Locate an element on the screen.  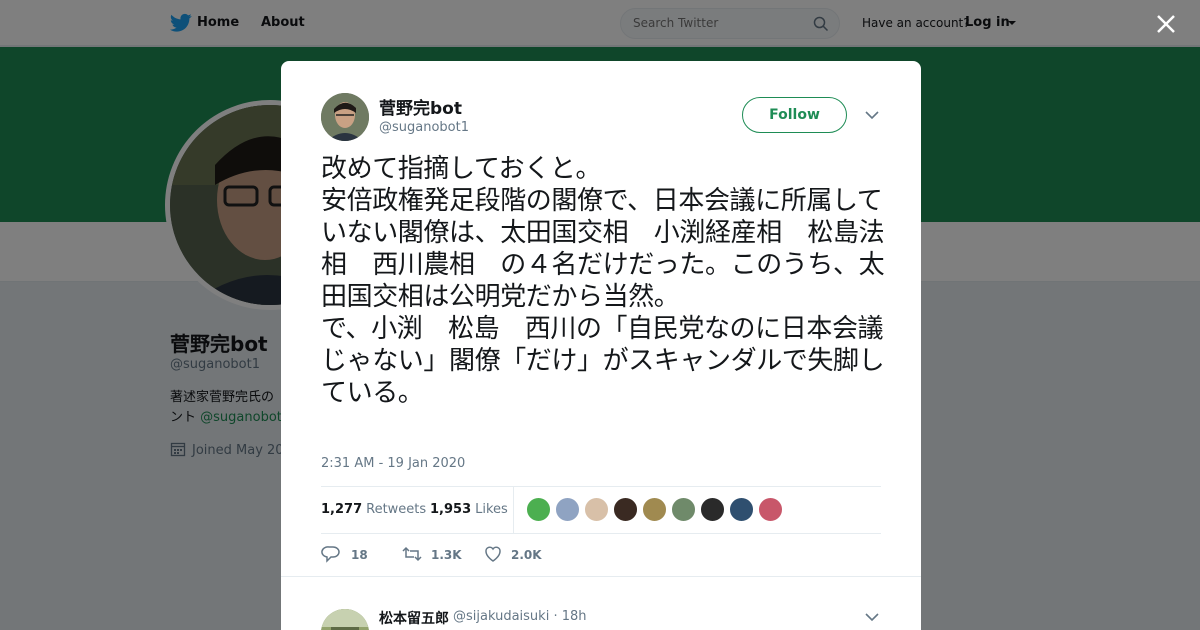
author-name: 菅野完bot is located at coordinates (420, 106).